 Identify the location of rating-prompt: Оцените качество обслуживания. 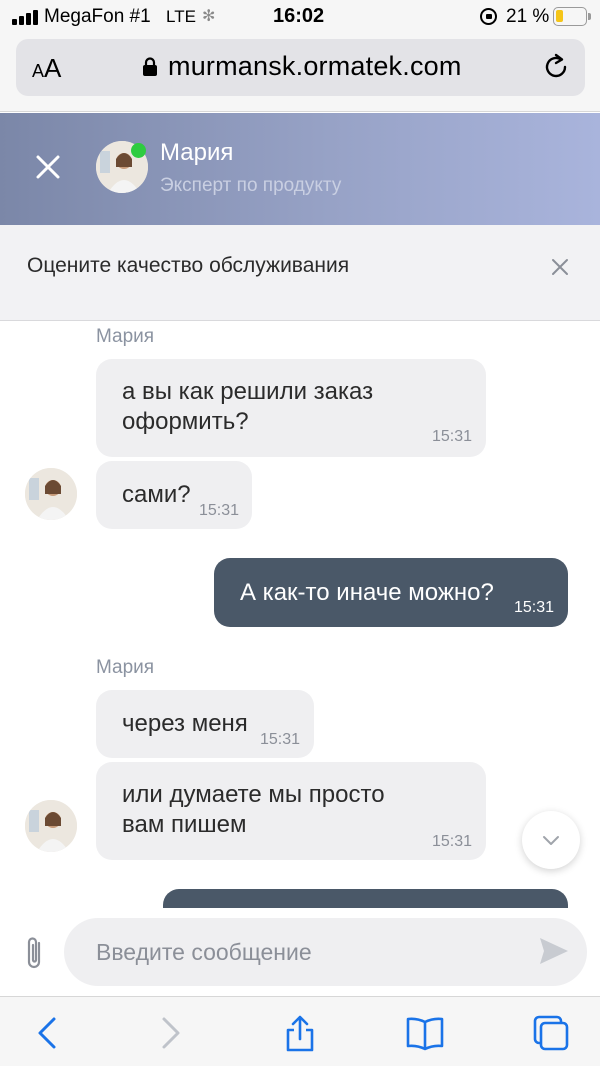
(188, 266).